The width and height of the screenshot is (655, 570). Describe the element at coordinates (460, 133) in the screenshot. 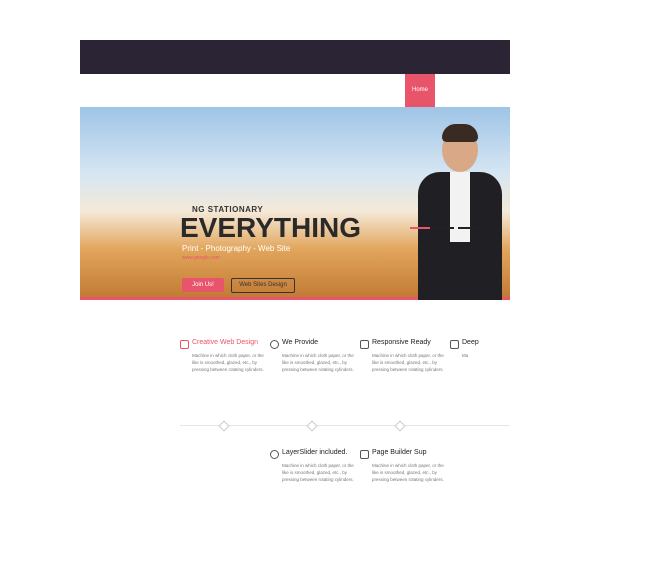

I see `person-hair` at that location.